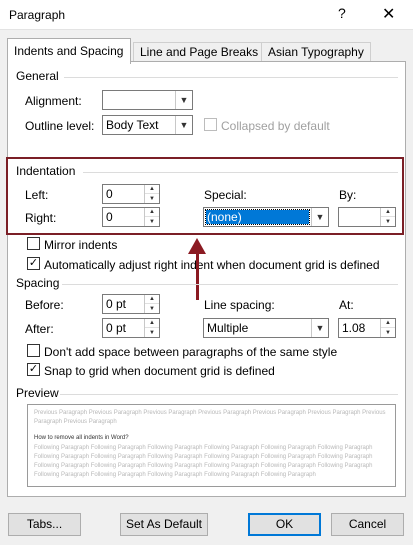 The image size is (413, 545). I want to click on right-indent-value: 0, so click(109, 217).